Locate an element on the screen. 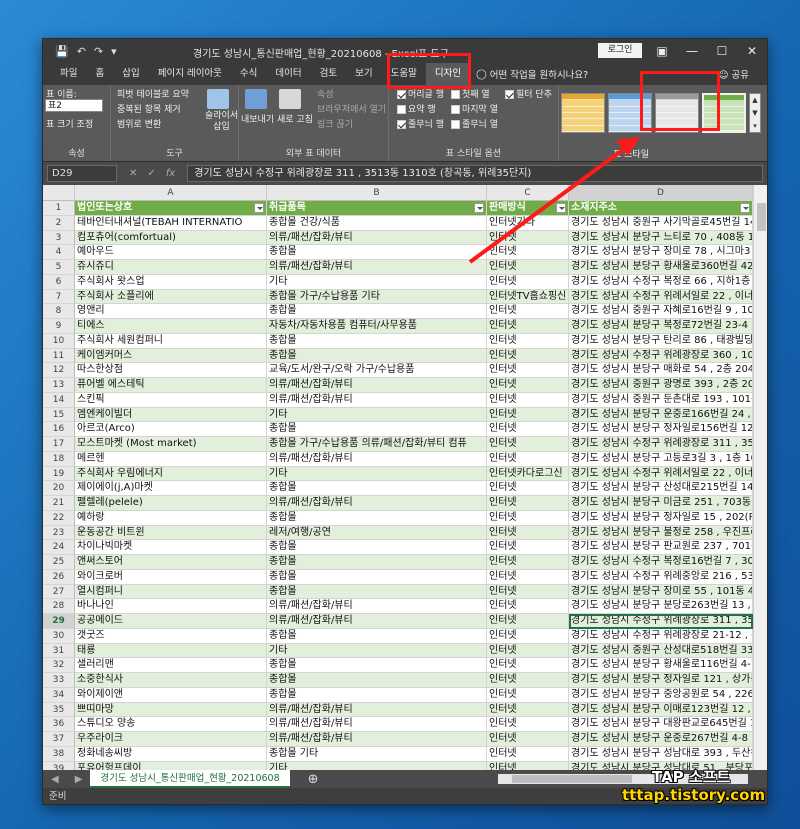  column-header-a: A is located at coordinates (171, 193).